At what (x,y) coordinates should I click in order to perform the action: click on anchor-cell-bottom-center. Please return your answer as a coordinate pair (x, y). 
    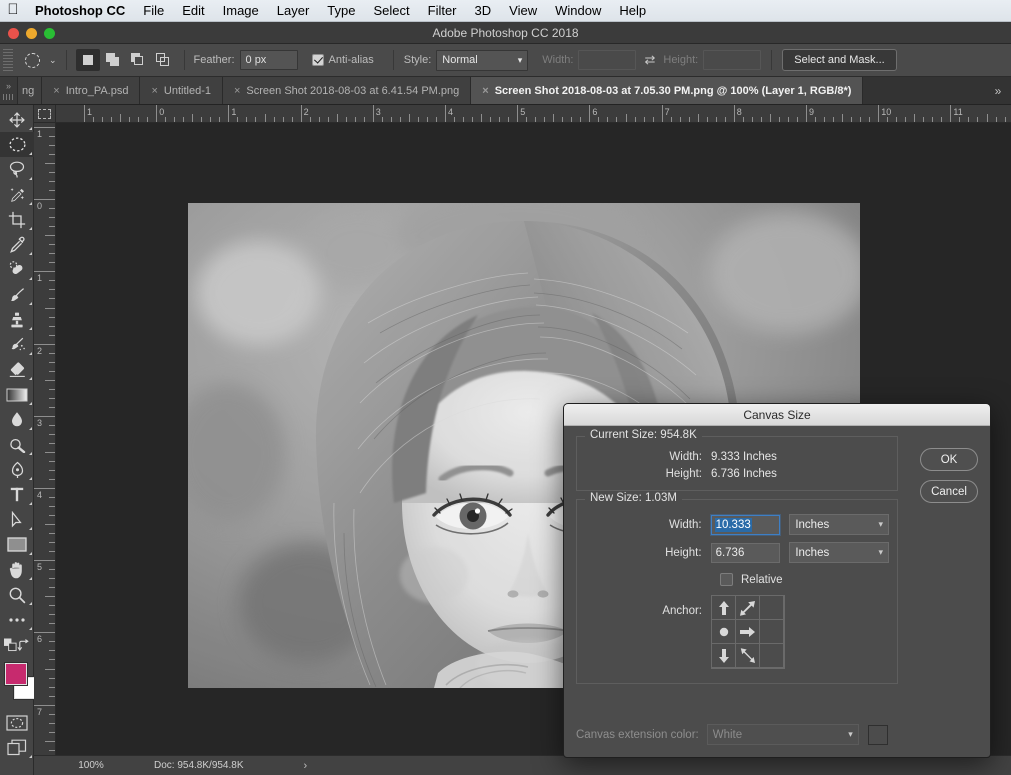
    Looking at the image, I should click on (747, 655).